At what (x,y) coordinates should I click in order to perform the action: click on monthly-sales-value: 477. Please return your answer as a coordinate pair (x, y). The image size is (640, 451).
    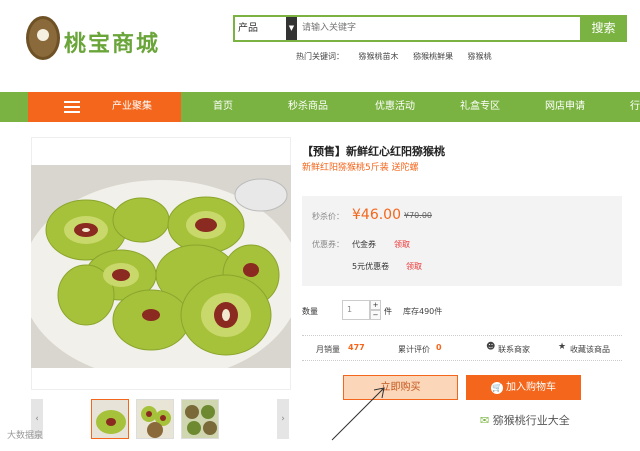
    Looking at the image, I should click on (356, 347).